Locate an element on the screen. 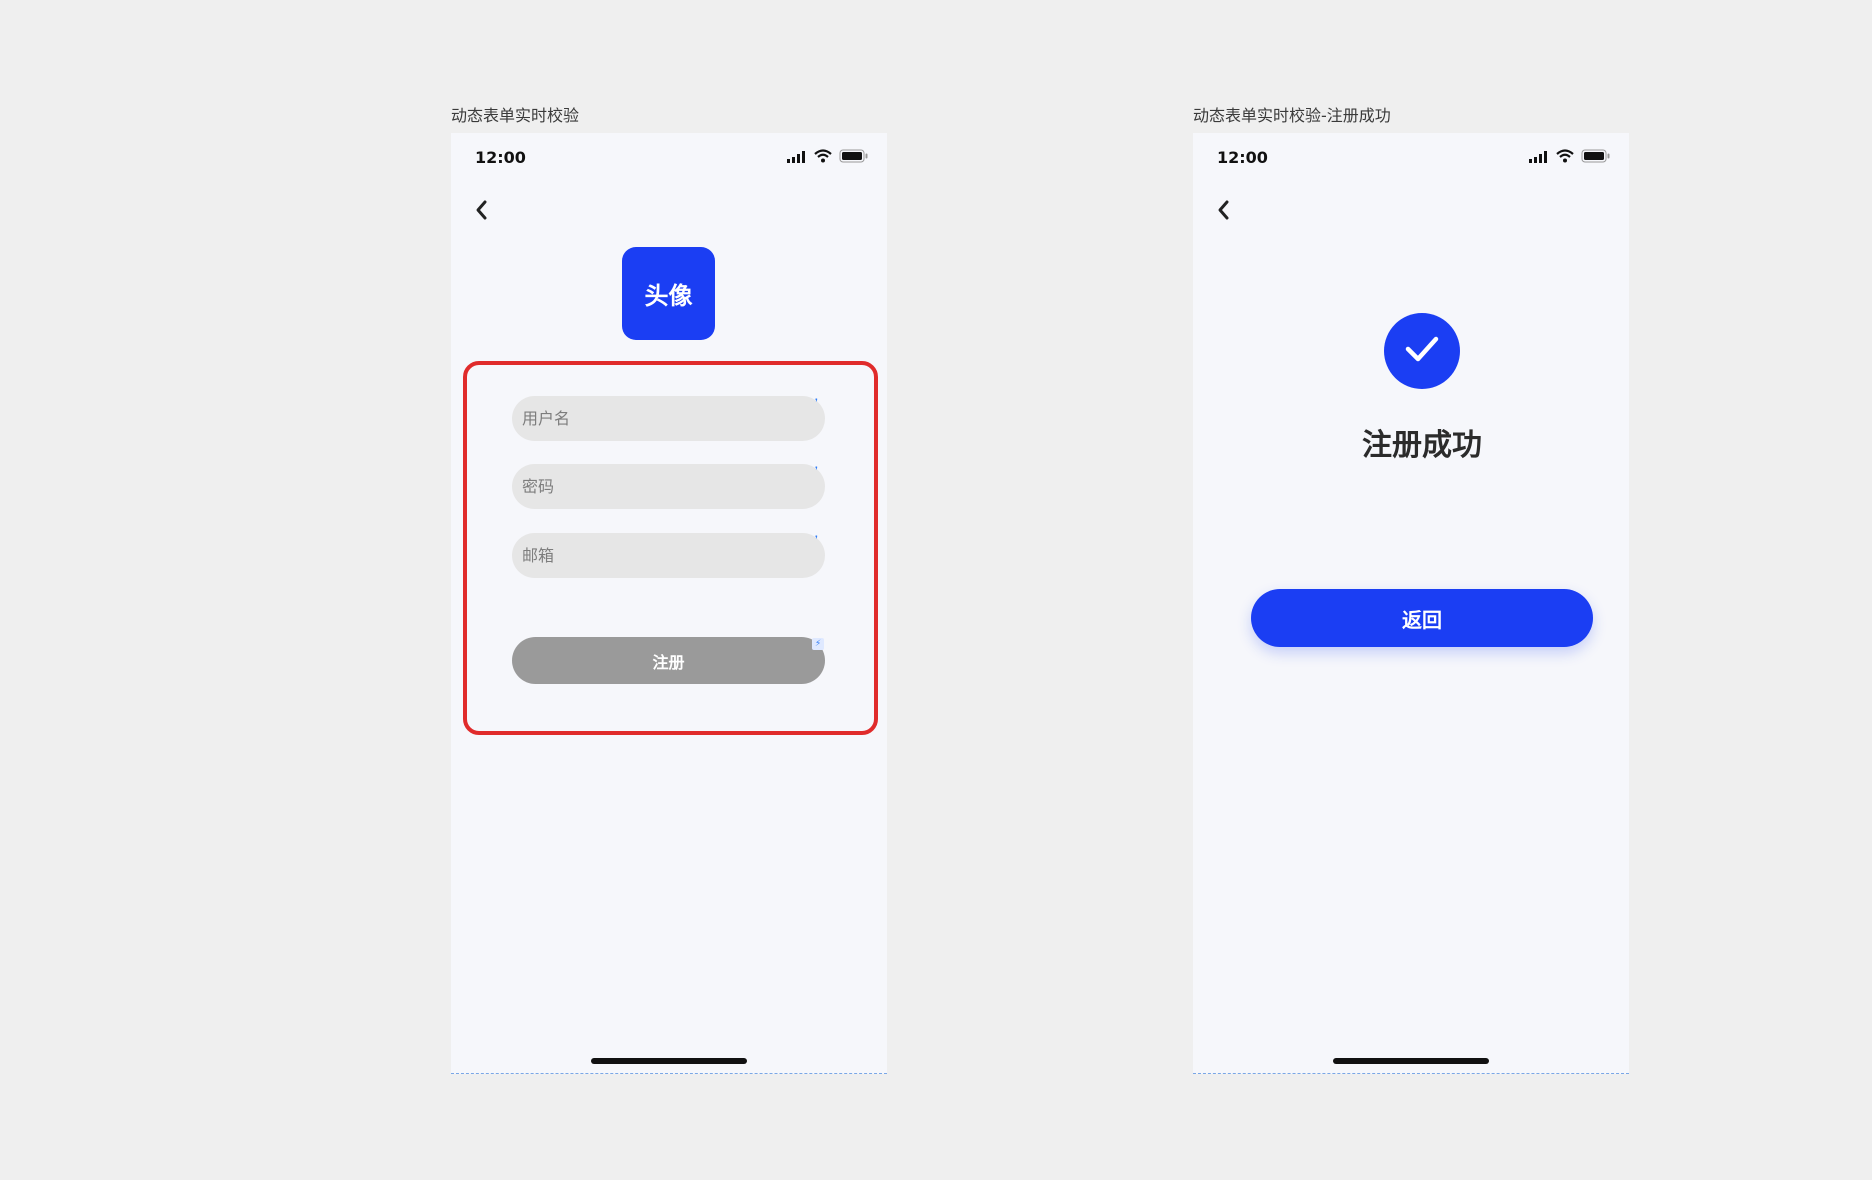 This screenshot has height=1180, width=1872. success-icon is located at coordinates (1422, 351).